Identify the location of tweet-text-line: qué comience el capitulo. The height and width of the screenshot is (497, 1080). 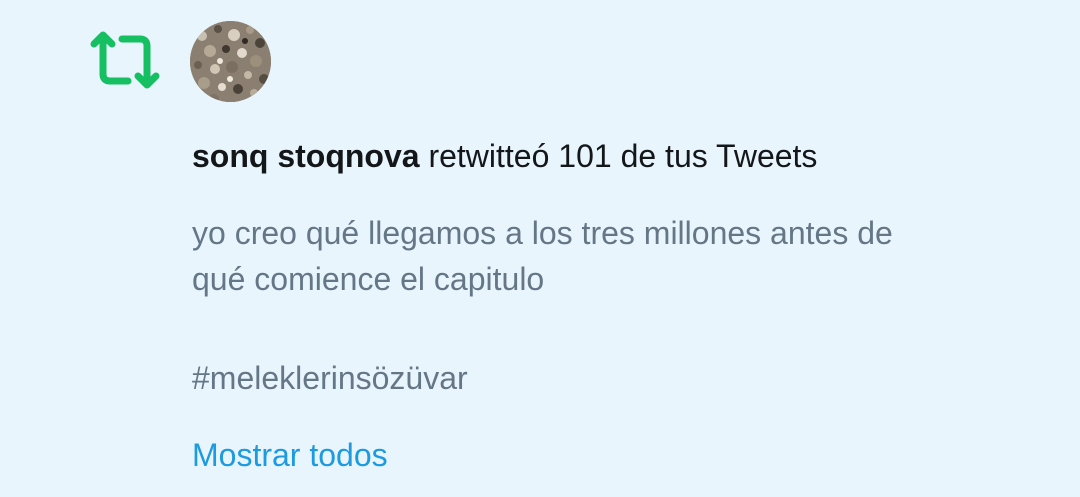
(368, 279).